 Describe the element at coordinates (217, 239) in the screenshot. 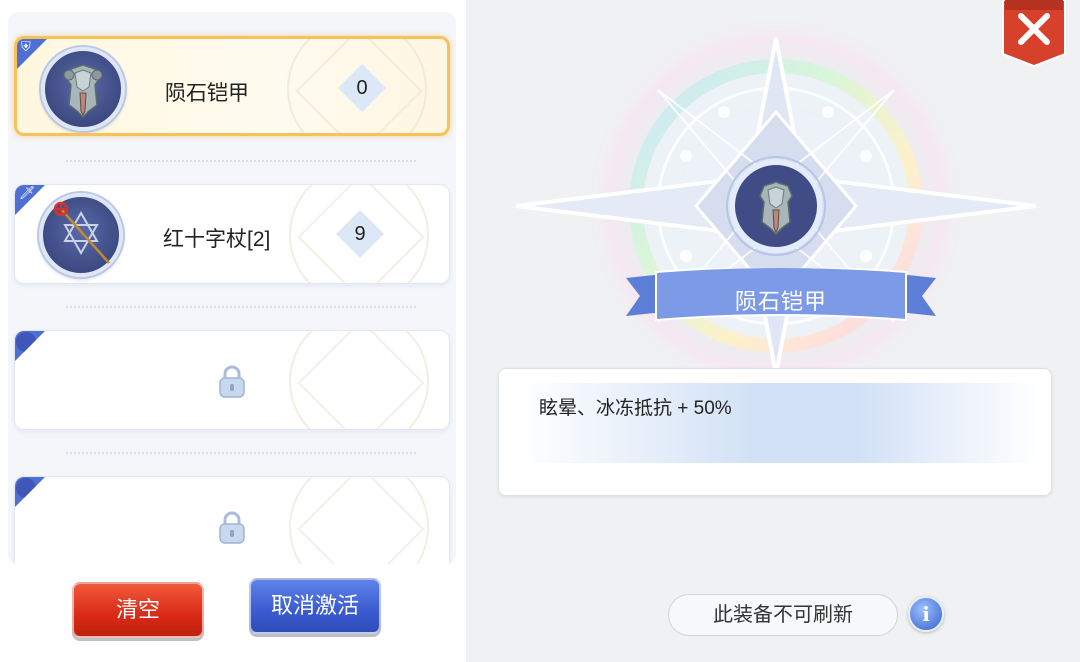

I see `slot-item-name: 红十字杖[2]` at that location.